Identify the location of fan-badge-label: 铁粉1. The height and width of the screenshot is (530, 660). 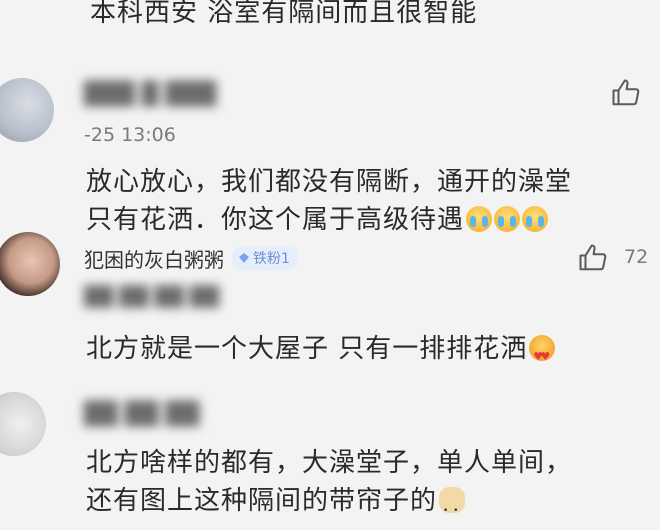
(271, 259).